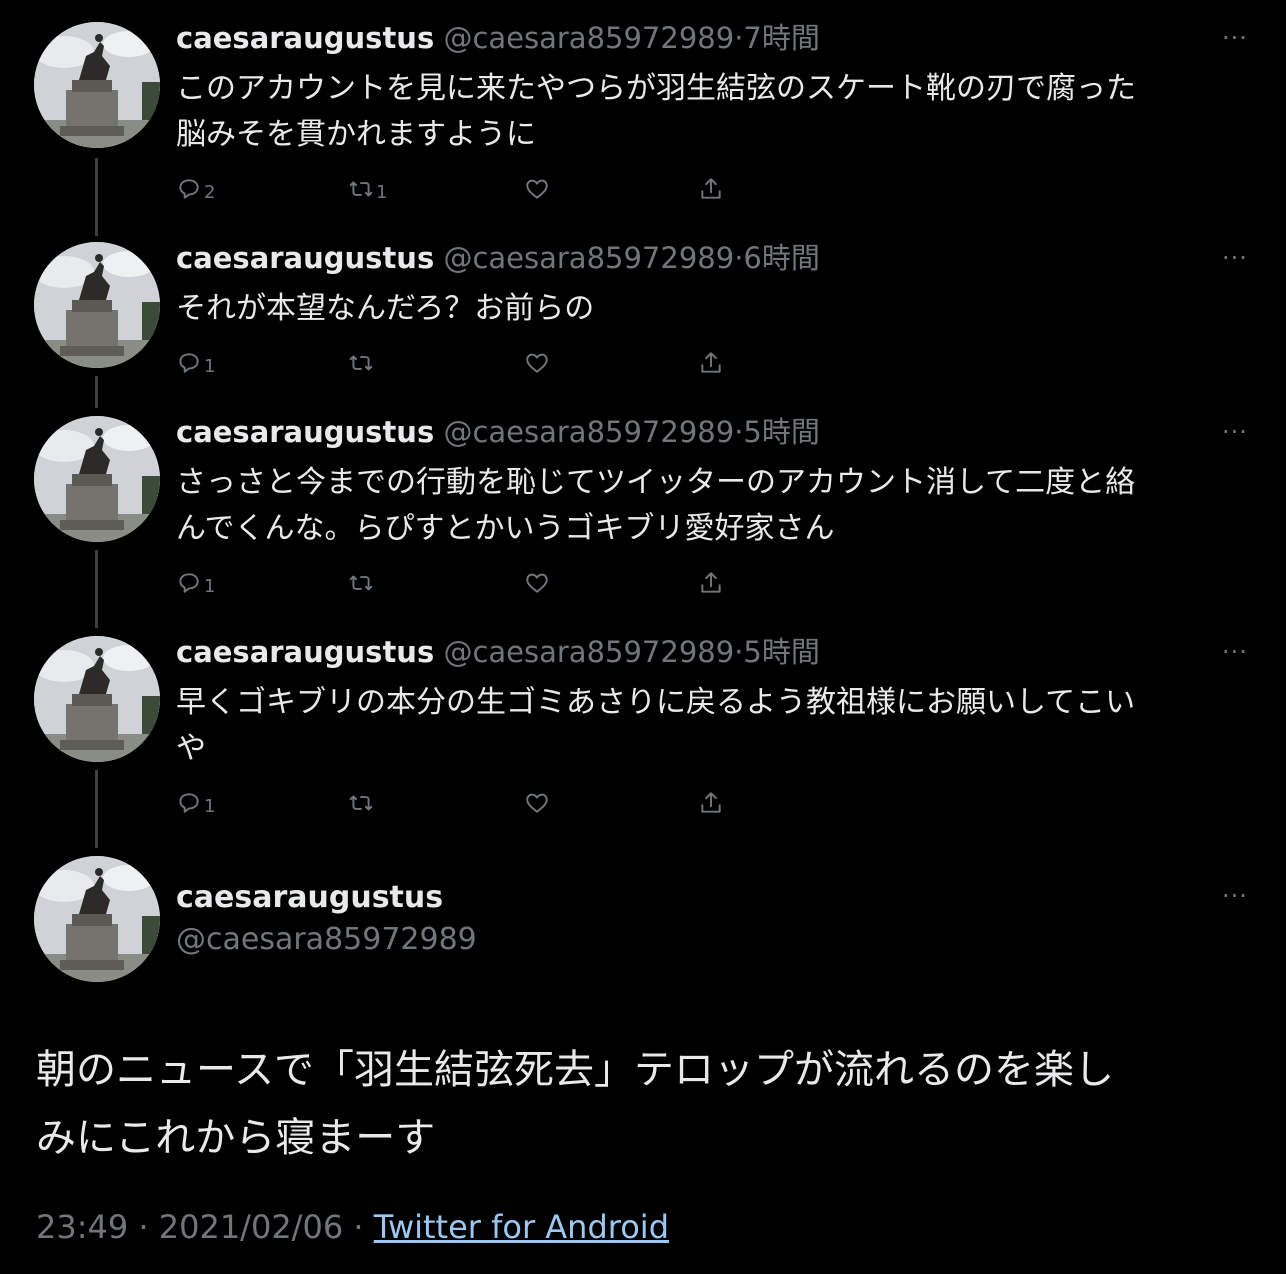 The image size is (1286, 1274). I want to click on main-tweet-text-line: みにこれから寝まーす, so click(236, 1138).